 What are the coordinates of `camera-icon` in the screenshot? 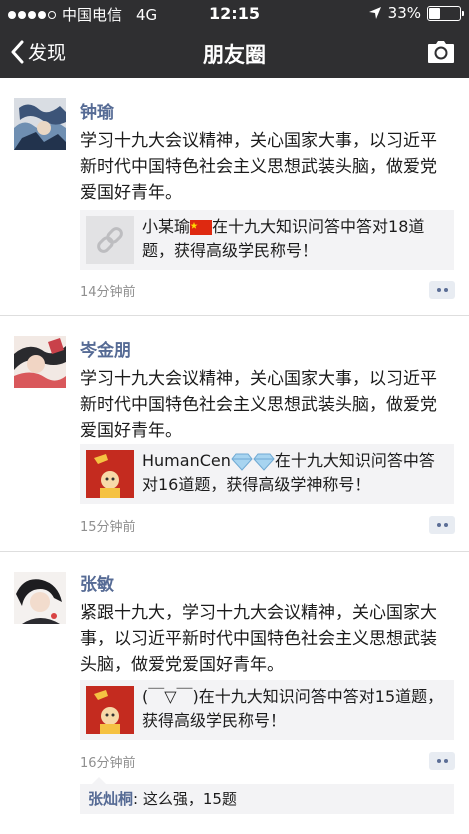 It's located at (441, 52).